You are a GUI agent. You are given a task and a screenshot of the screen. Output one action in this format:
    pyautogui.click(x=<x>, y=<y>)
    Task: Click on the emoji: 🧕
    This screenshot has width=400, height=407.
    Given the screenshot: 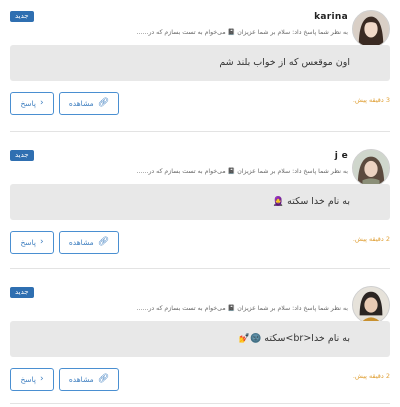 What is the action you would take?
    pyautogui.click(x=278, y=202)
    